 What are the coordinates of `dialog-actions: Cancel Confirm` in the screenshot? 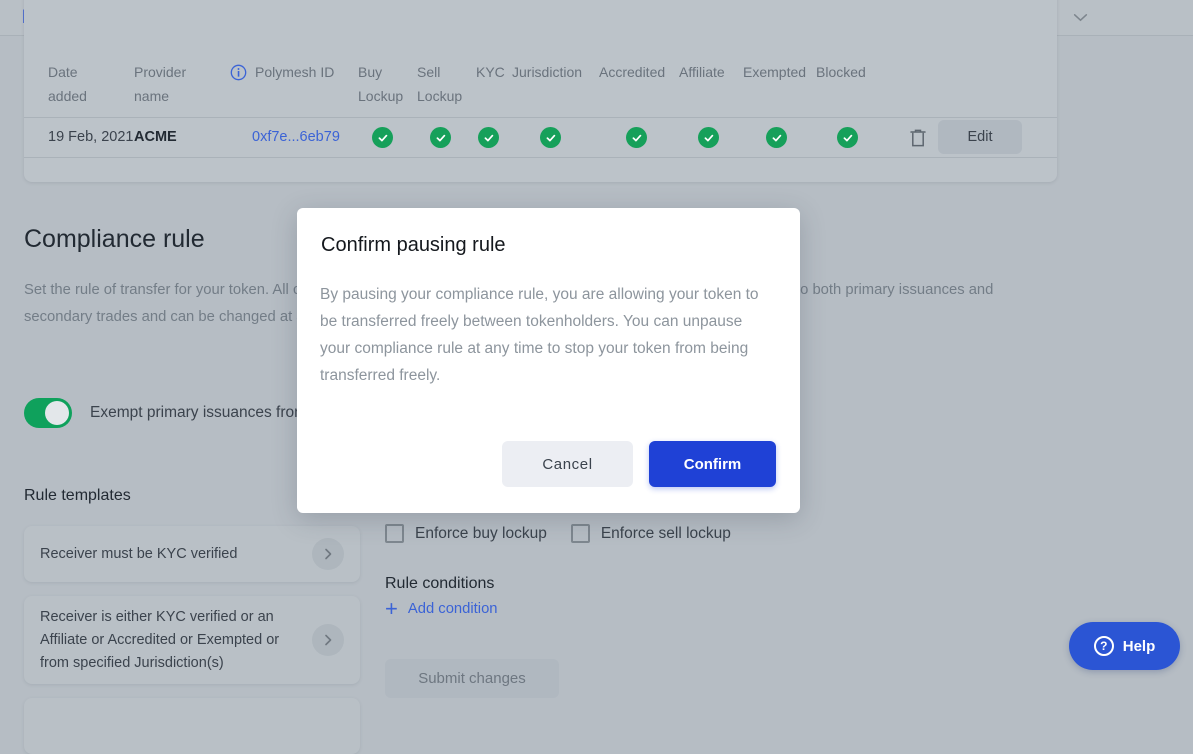 It's located at (639, 464).